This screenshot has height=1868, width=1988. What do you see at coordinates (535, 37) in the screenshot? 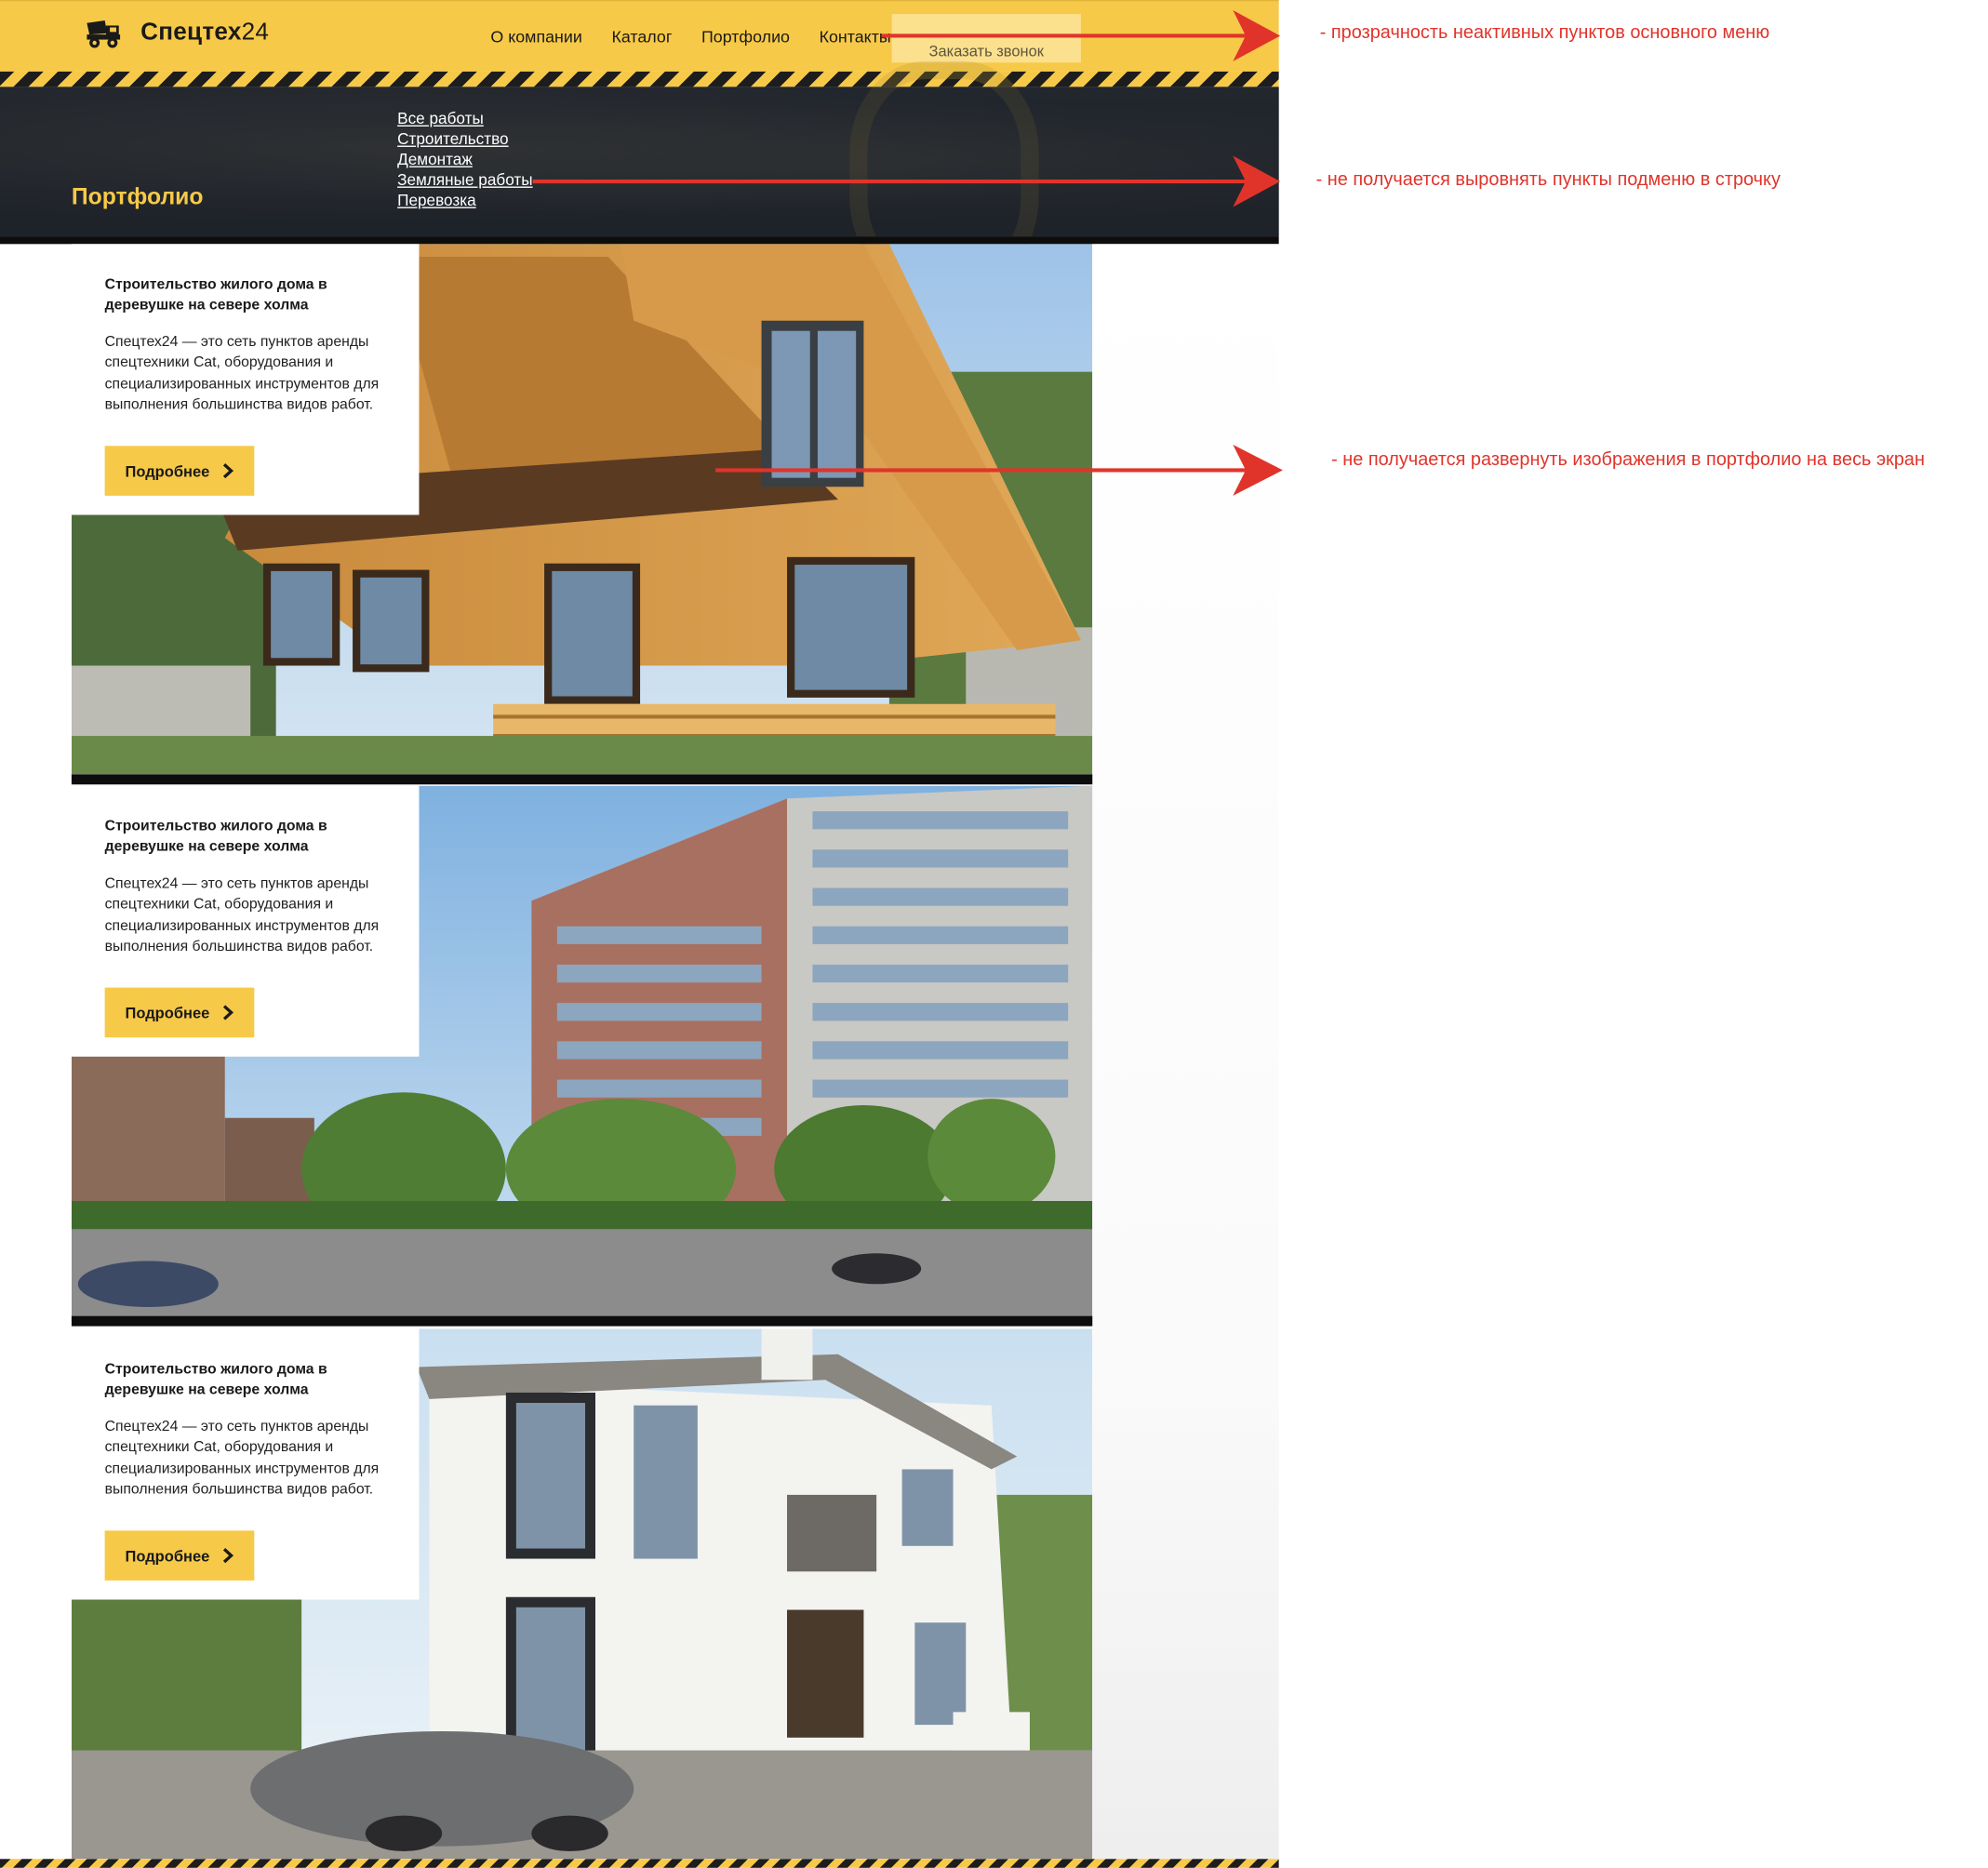
I see `nav-item-about: О компании` at bounding box center [535, 37].